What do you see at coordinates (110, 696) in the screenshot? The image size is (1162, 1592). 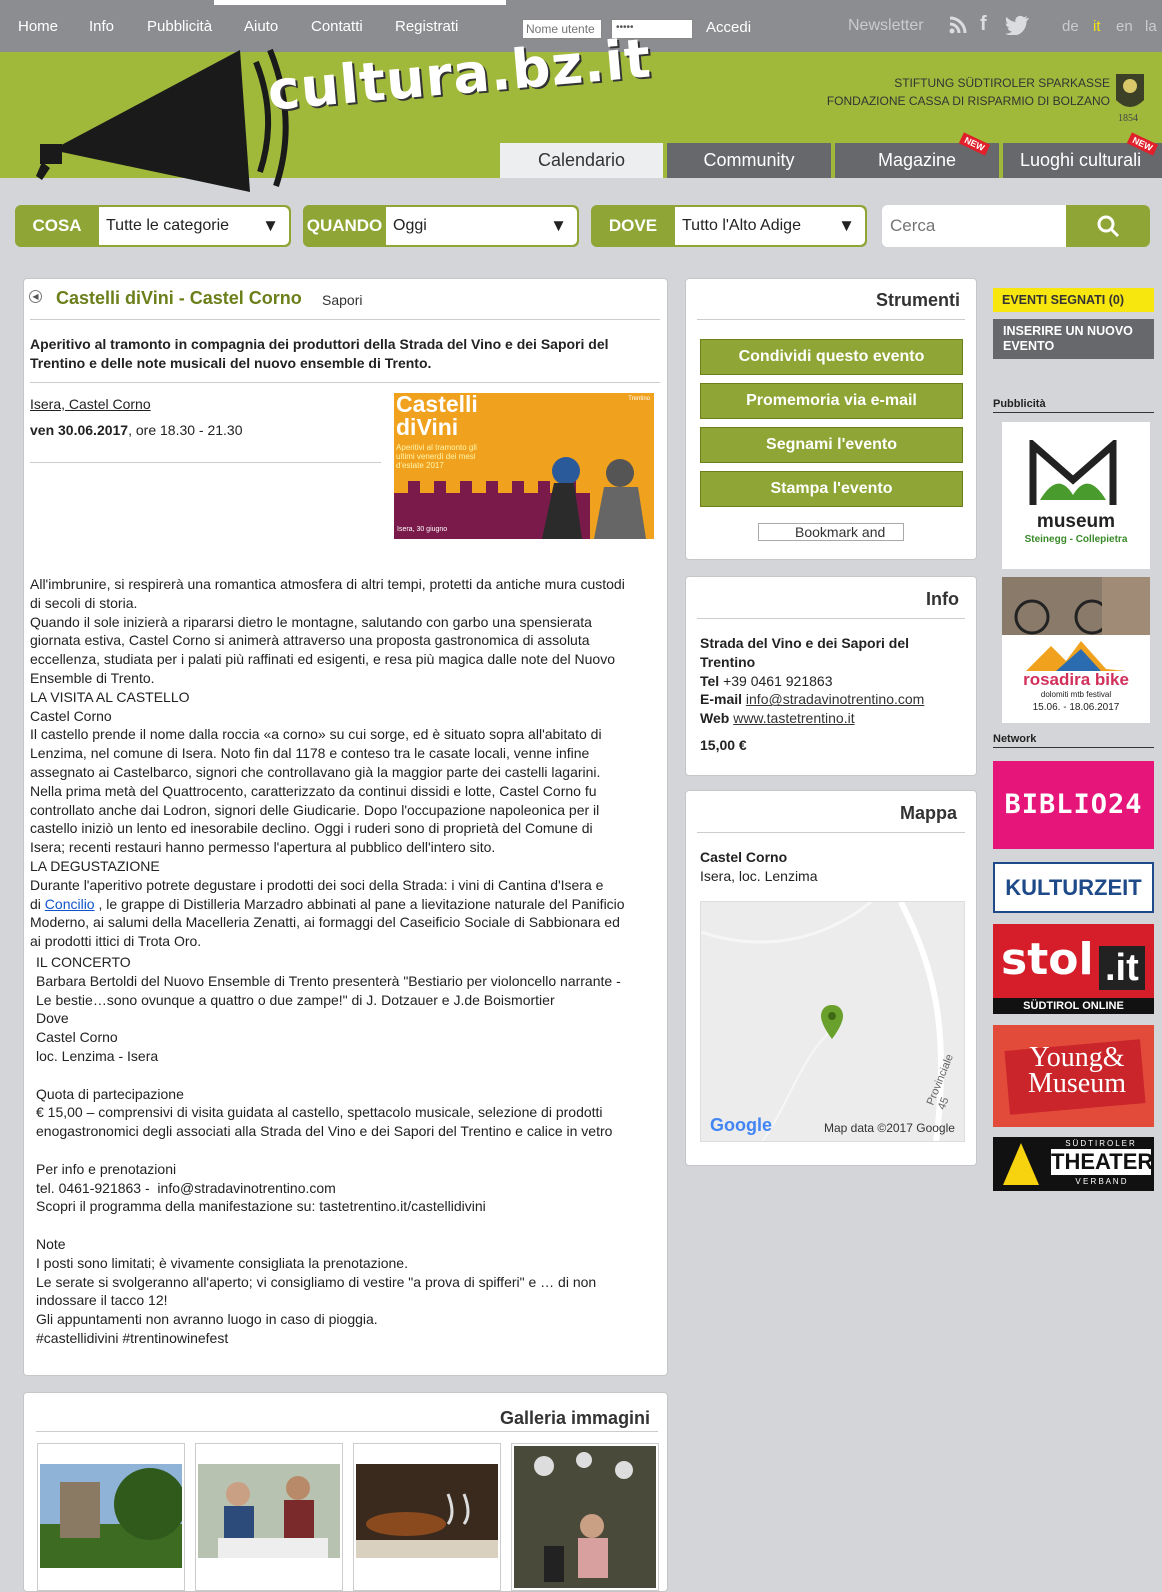 I see `description-line: LA VISITA AL CASTELLO` at bounding box center [110, 696].